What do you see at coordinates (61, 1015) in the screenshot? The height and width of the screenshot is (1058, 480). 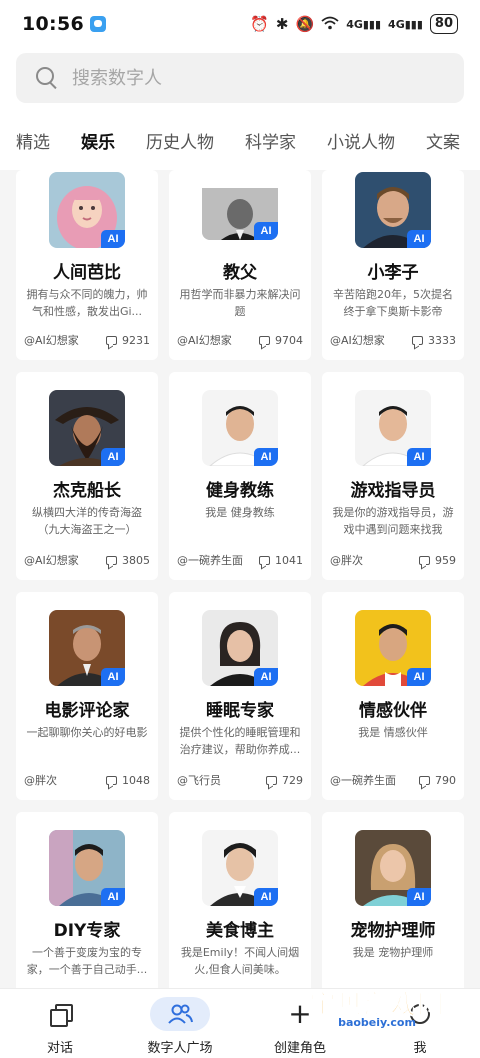 I see `chat-squares-icon` at bounding box center [61, 1015].